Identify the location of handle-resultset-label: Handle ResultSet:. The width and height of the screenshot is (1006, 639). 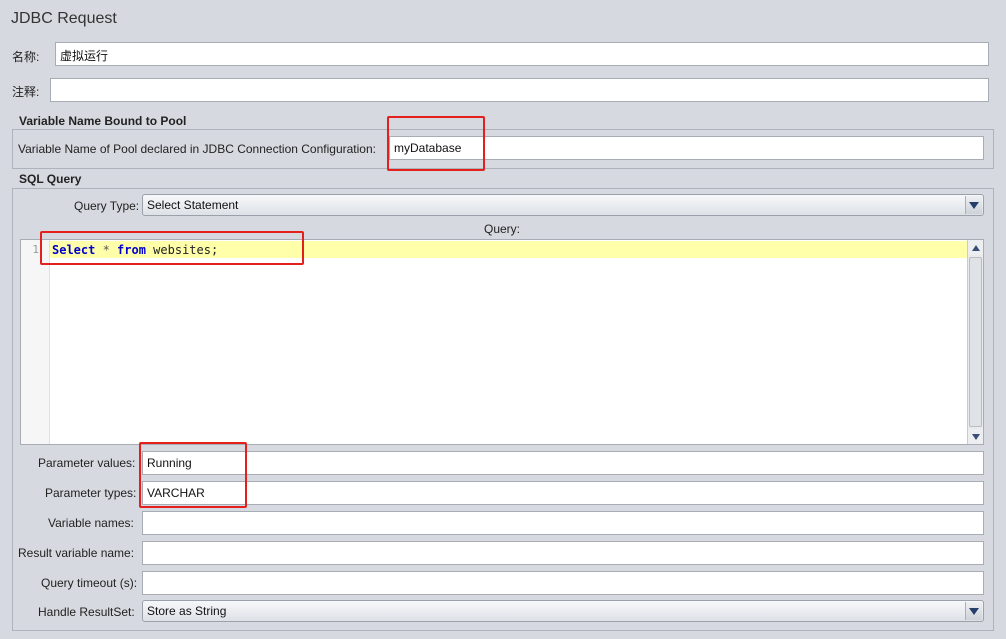
(86, 612).